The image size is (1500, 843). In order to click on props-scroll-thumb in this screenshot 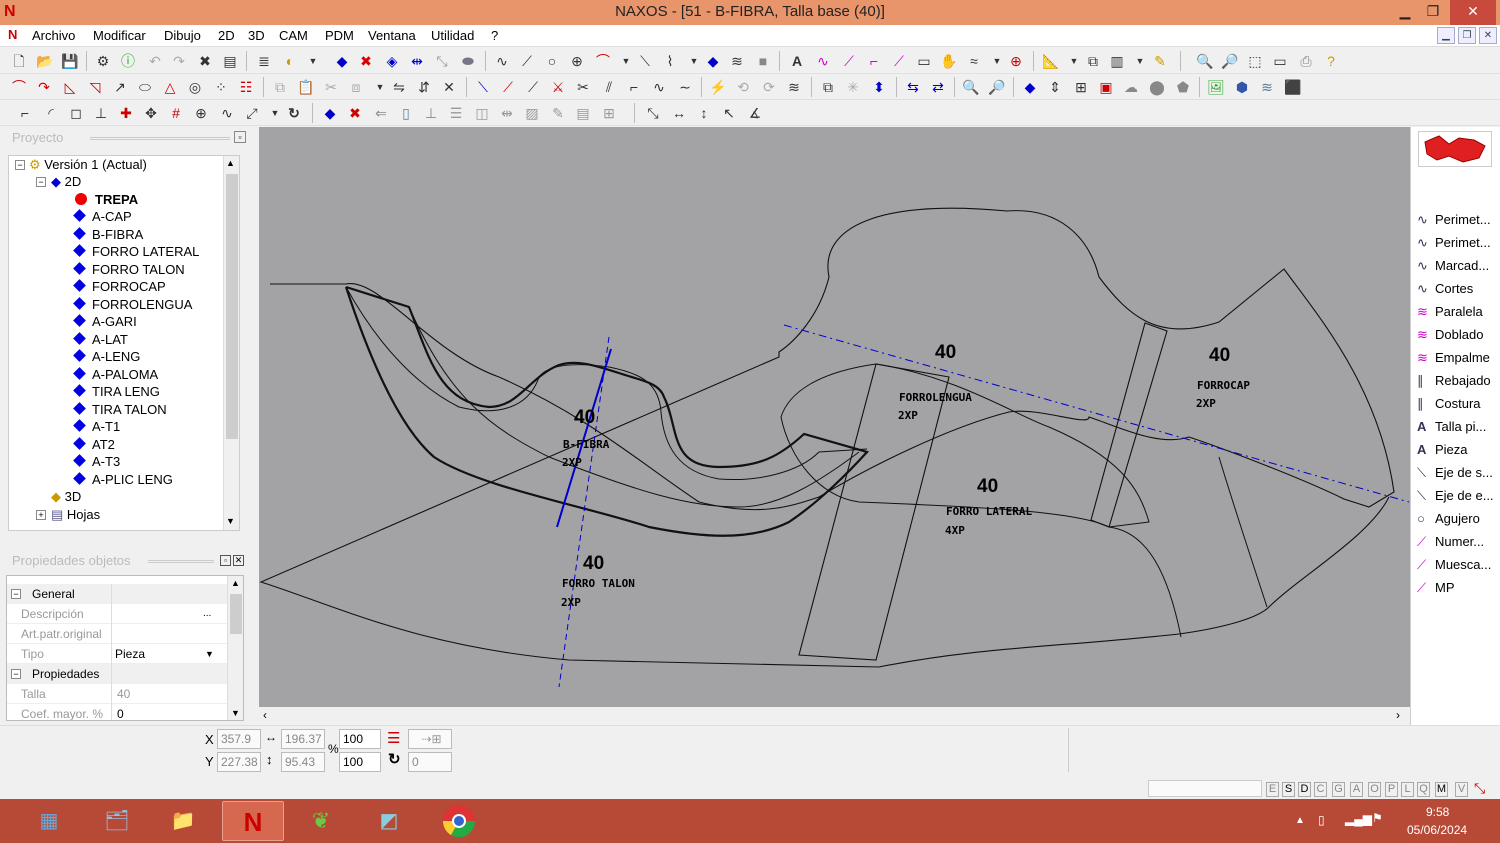, I will do `click(236, 614)`.